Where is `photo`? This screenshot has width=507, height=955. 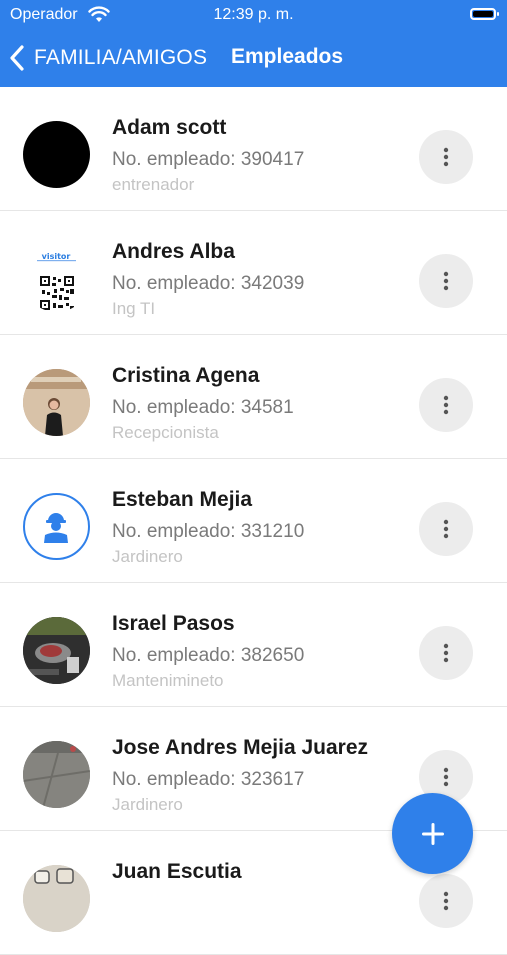 photo is located at coordinates (56, 898).